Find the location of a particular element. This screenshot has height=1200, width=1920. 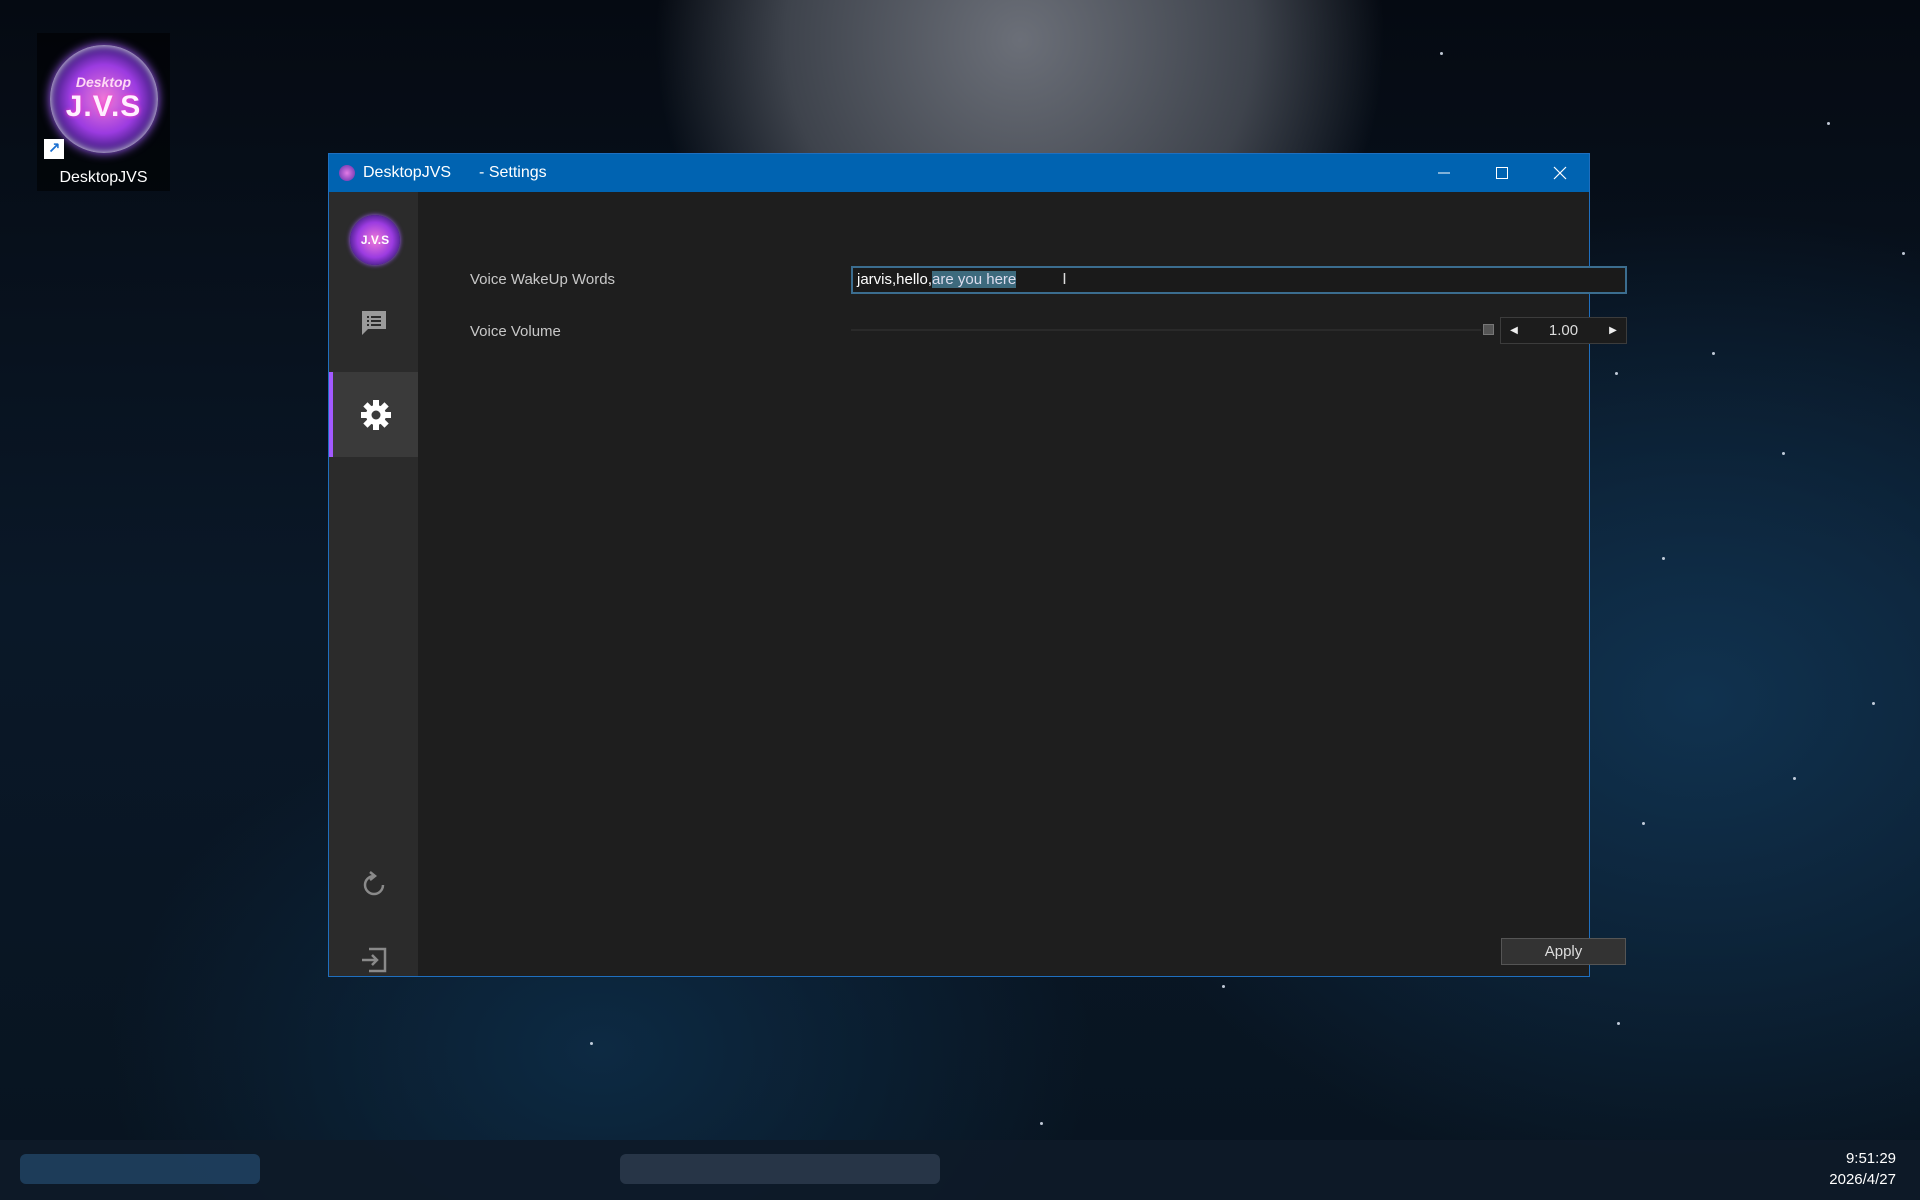

sidebar-item-chat is located at coordinates (373, 322).